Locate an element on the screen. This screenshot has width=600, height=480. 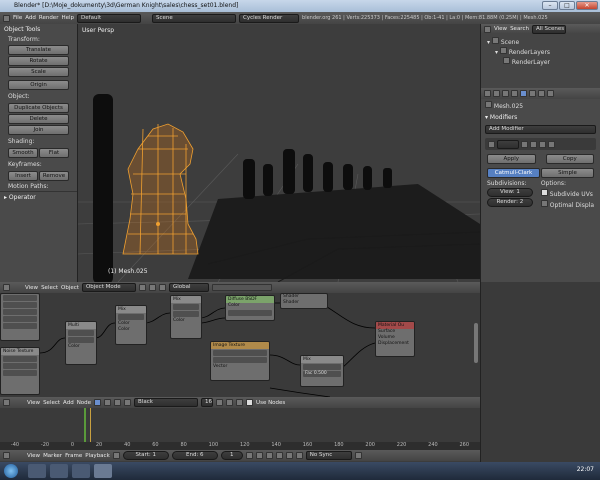
editmode-toggle-icon is located at coordinates (542, 144).